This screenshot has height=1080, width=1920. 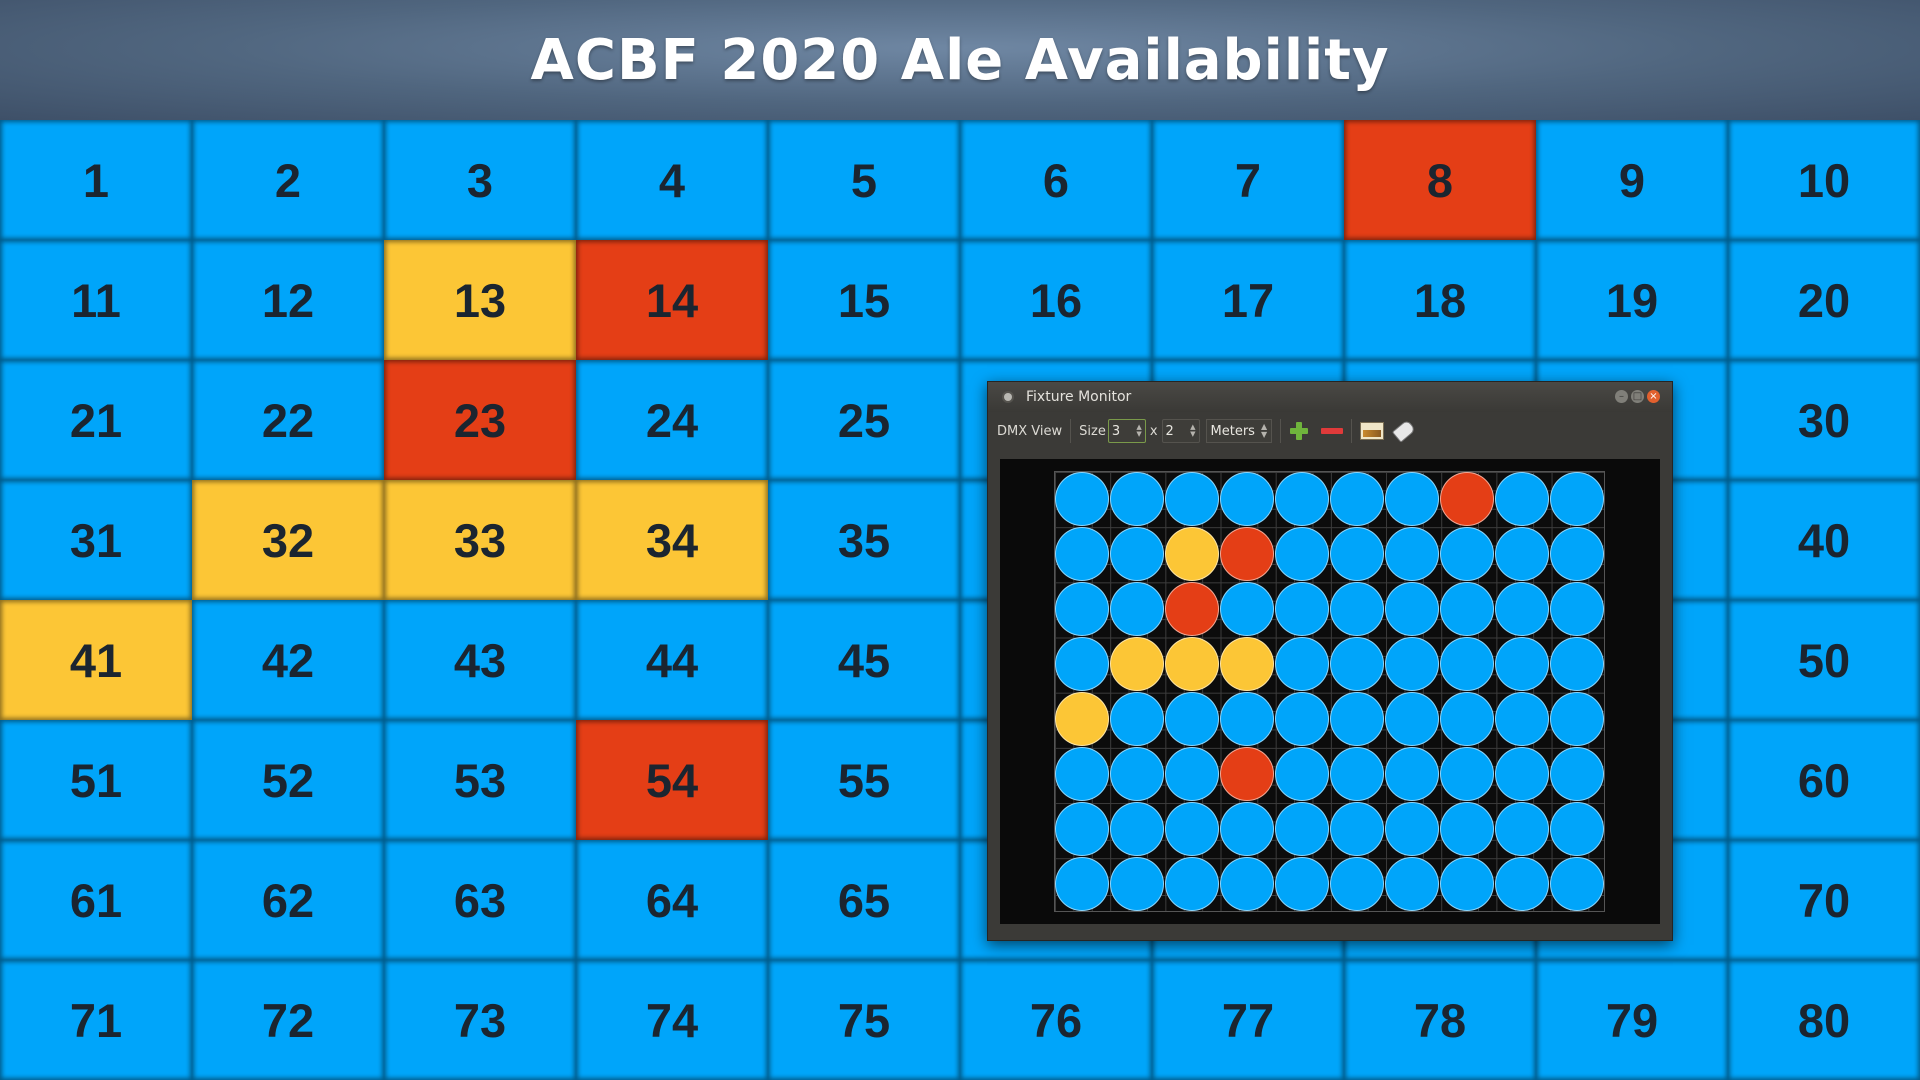 What do you see at coordinates (1332, 431) in the screenshot?
I see `remove-icon` at bounding box center [1332, 431].